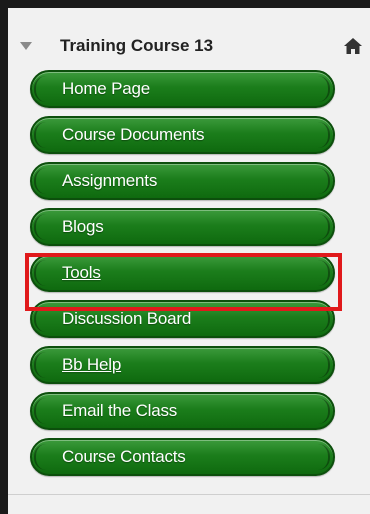 The image size is (370, 514). What do you see at coordinates (182, 181) in the screenshot?
I see `menu-item-assignments: Assignments` at bounding box center [182, 181].